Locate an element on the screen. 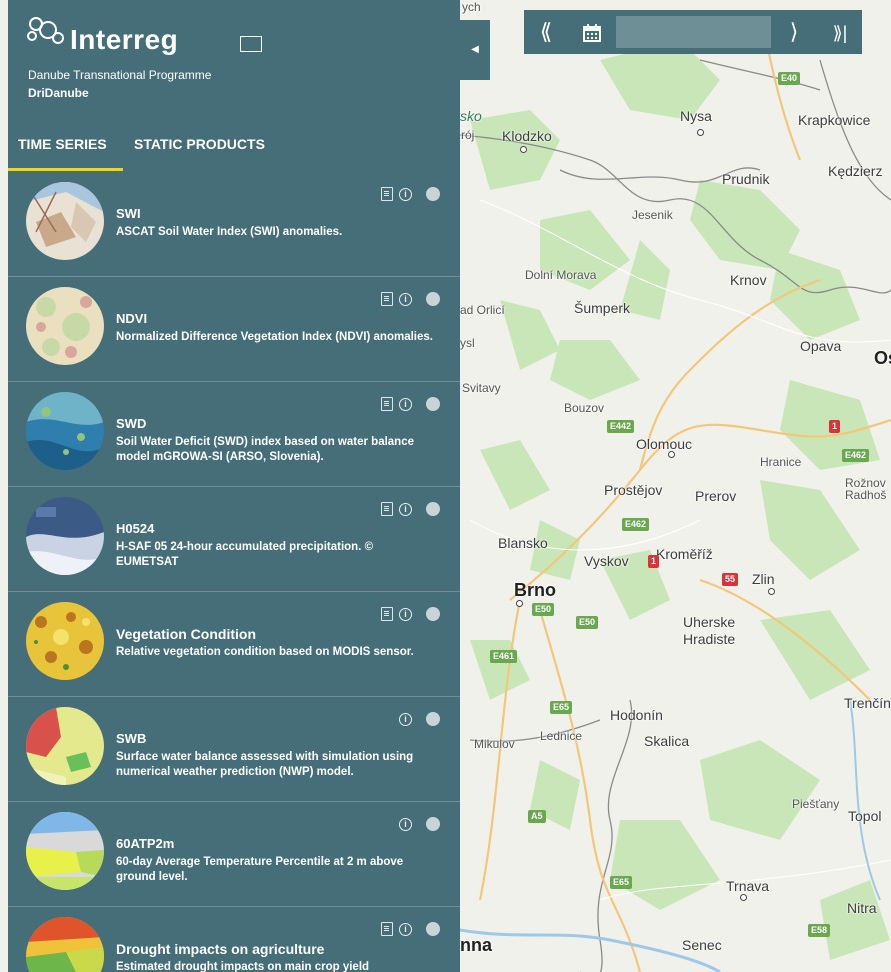 The image size is (891, 972). calendar-icon is located at coordinates (592, 33).